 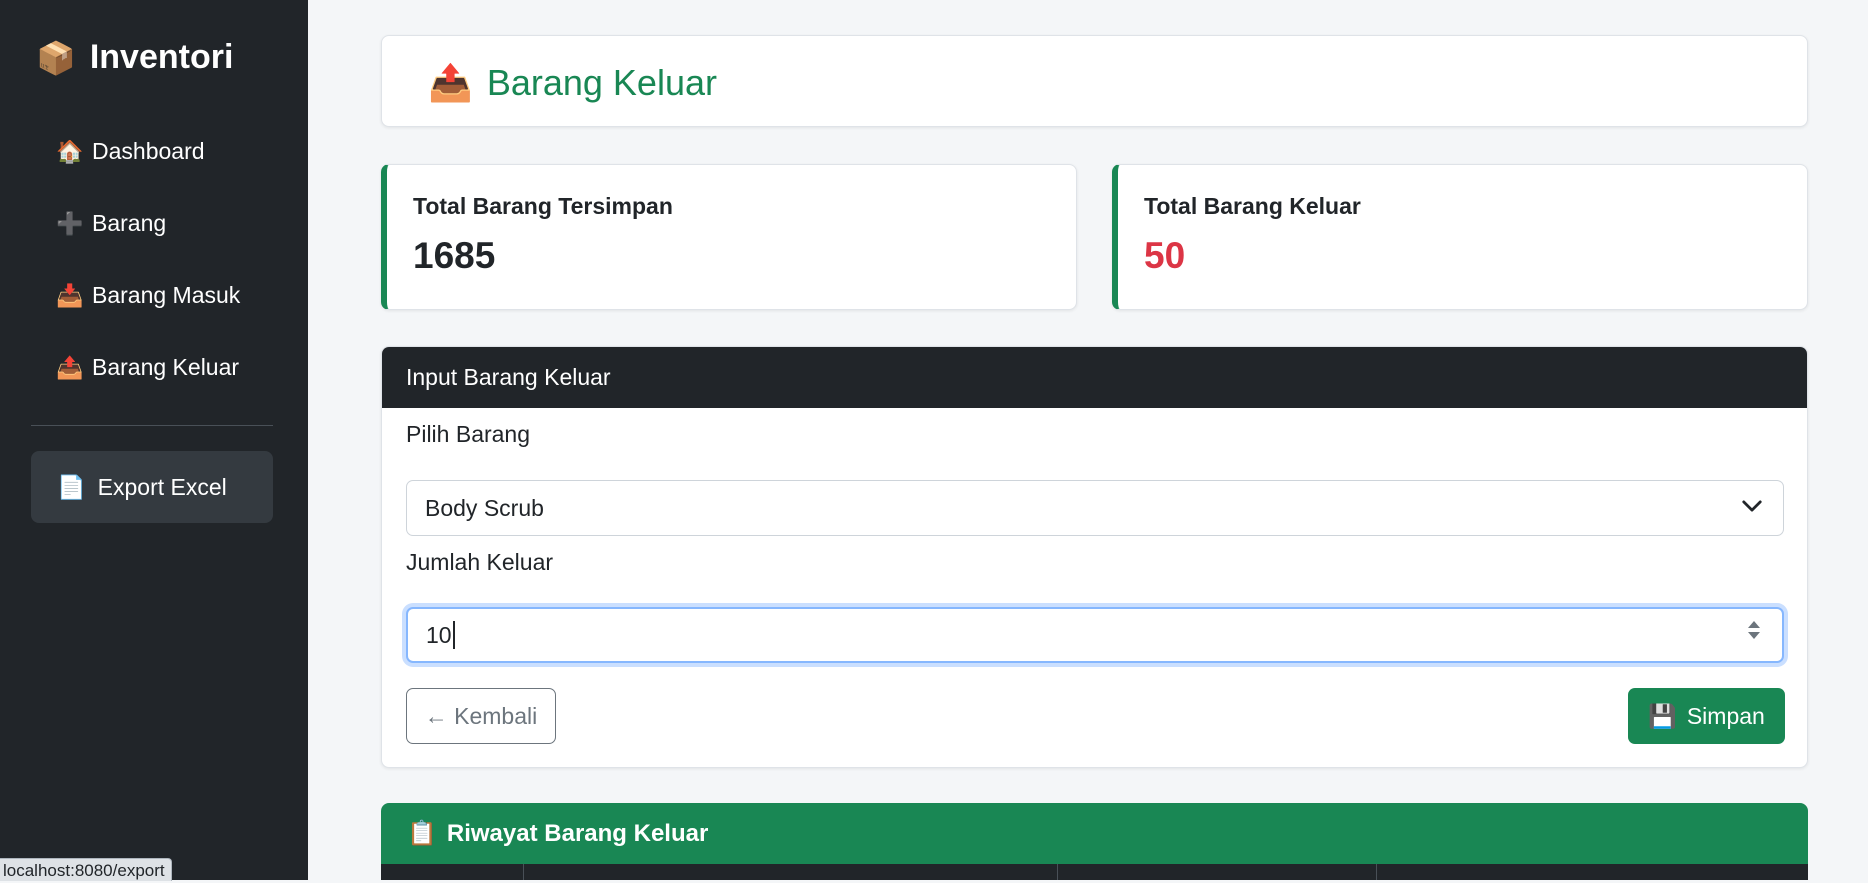 What do you see at coordinates (1754, 624) in the screenshot?
I see `step-up-icon` at bounding box center [1754, 624].